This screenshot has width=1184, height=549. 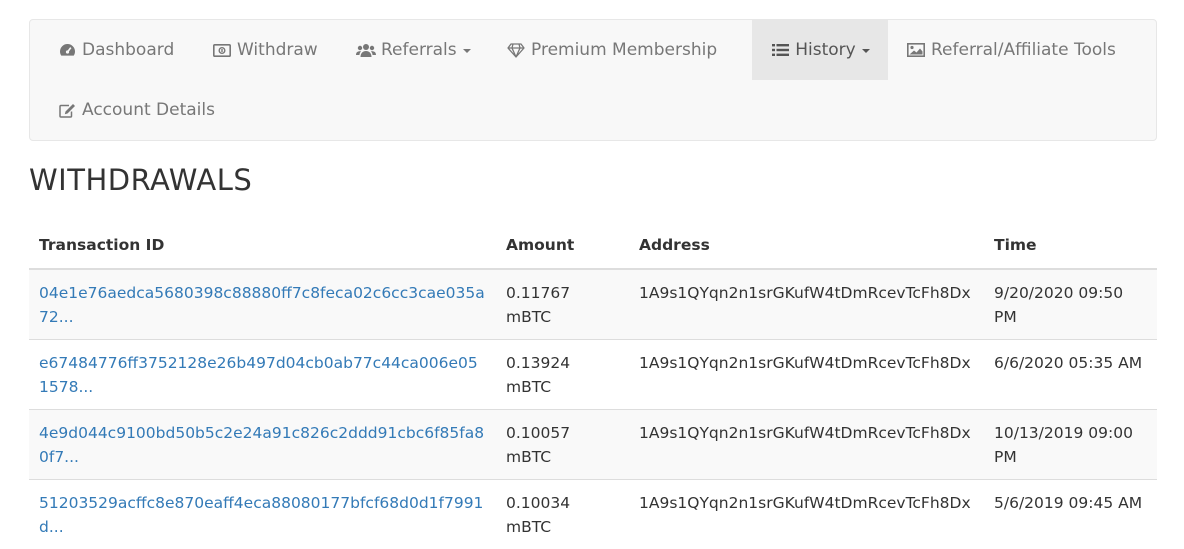 I want to click on nav-label: Withdraw, so click(x=277, y=50).